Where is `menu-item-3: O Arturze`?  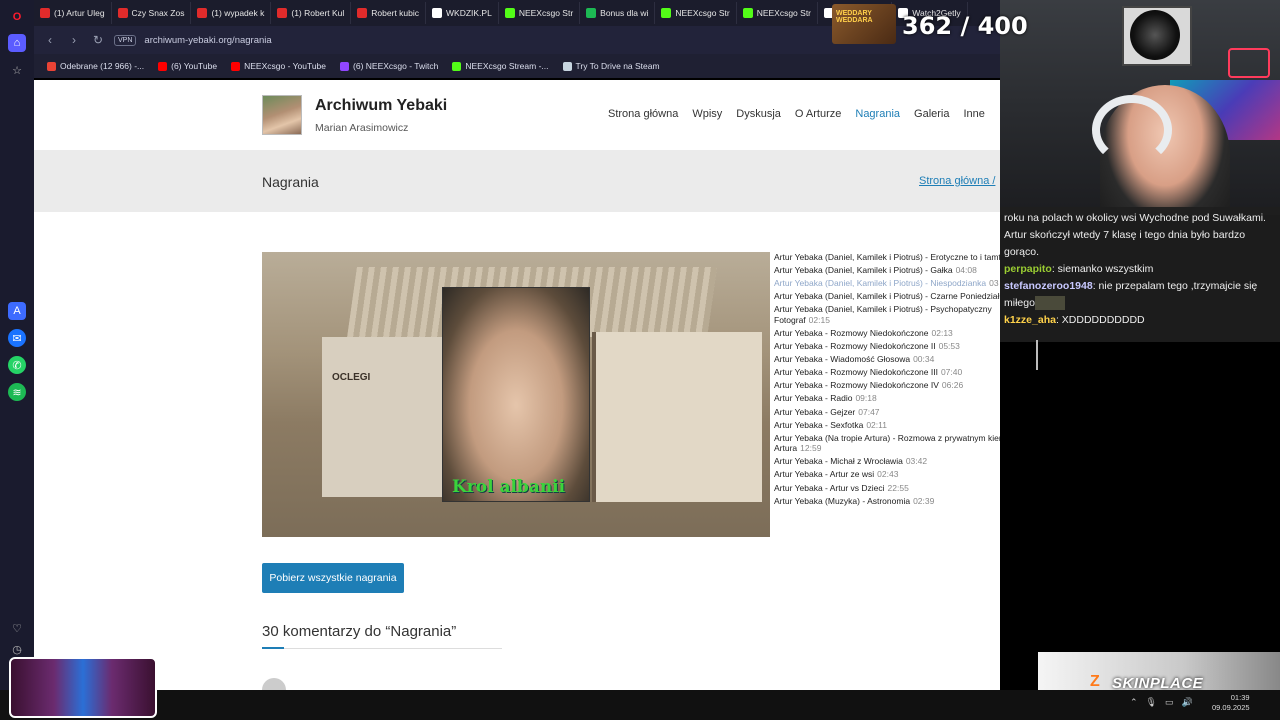 menu-item-3: O Arturze is located at coordinates (818, 114).